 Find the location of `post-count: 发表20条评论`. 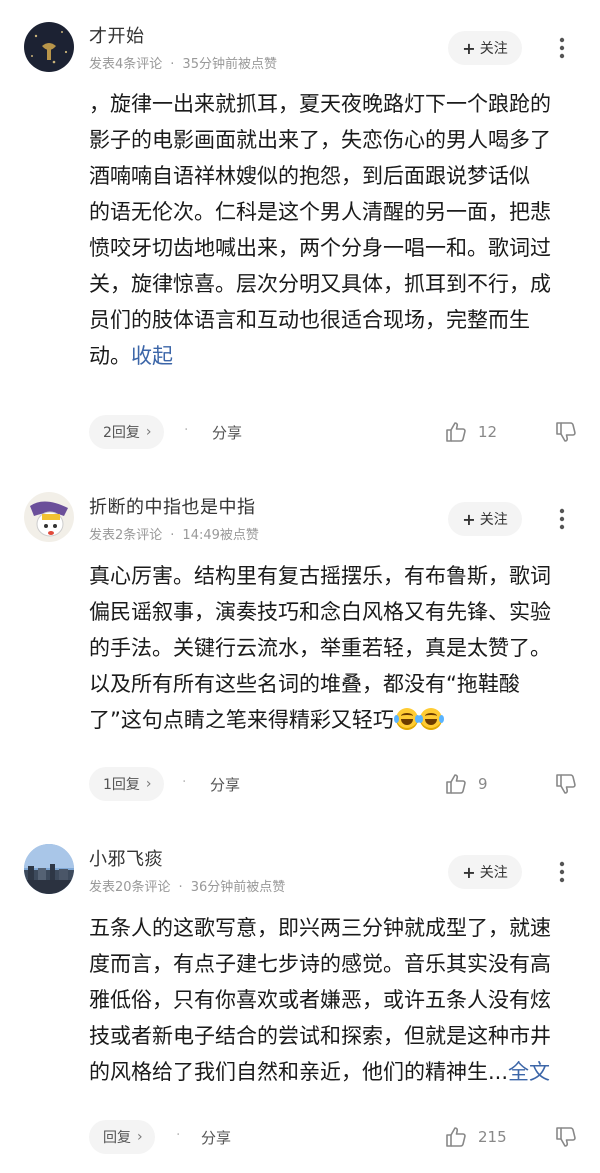

post-count: 发表20条评论 is located at coordinates (130, 887).